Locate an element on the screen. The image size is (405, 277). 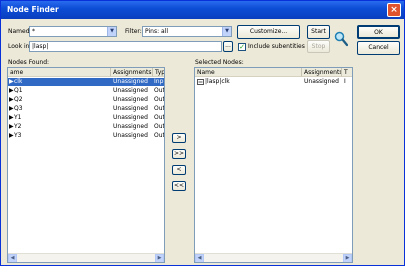
nodes-found-label: Nodes Found: is located at coordinates (29, 62).